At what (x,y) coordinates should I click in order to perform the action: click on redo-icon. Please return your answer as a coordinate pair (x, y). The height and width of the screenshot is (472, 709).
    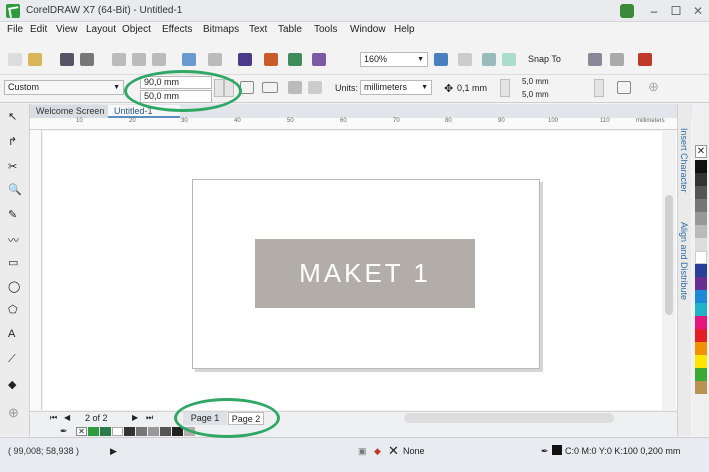
    Looking at the image, I should click on (215, 59).